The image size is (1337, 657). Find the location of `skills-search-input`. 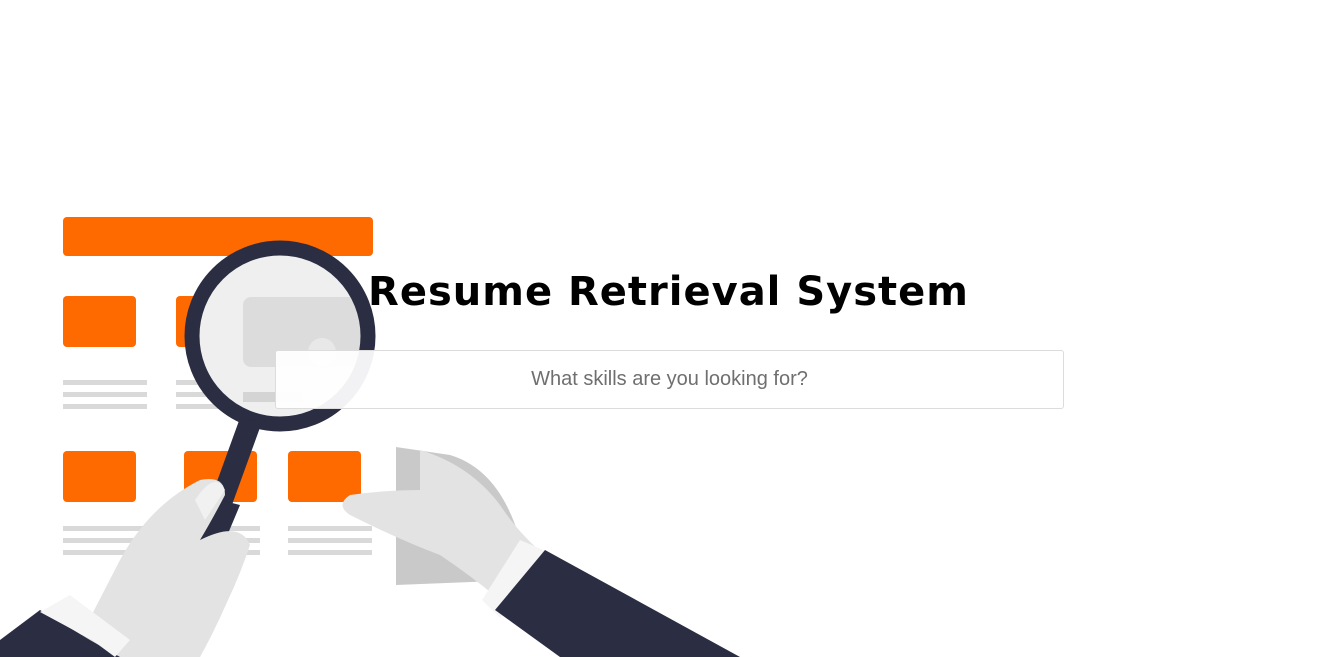

skills-search-input is located at coordinates (669, 379).